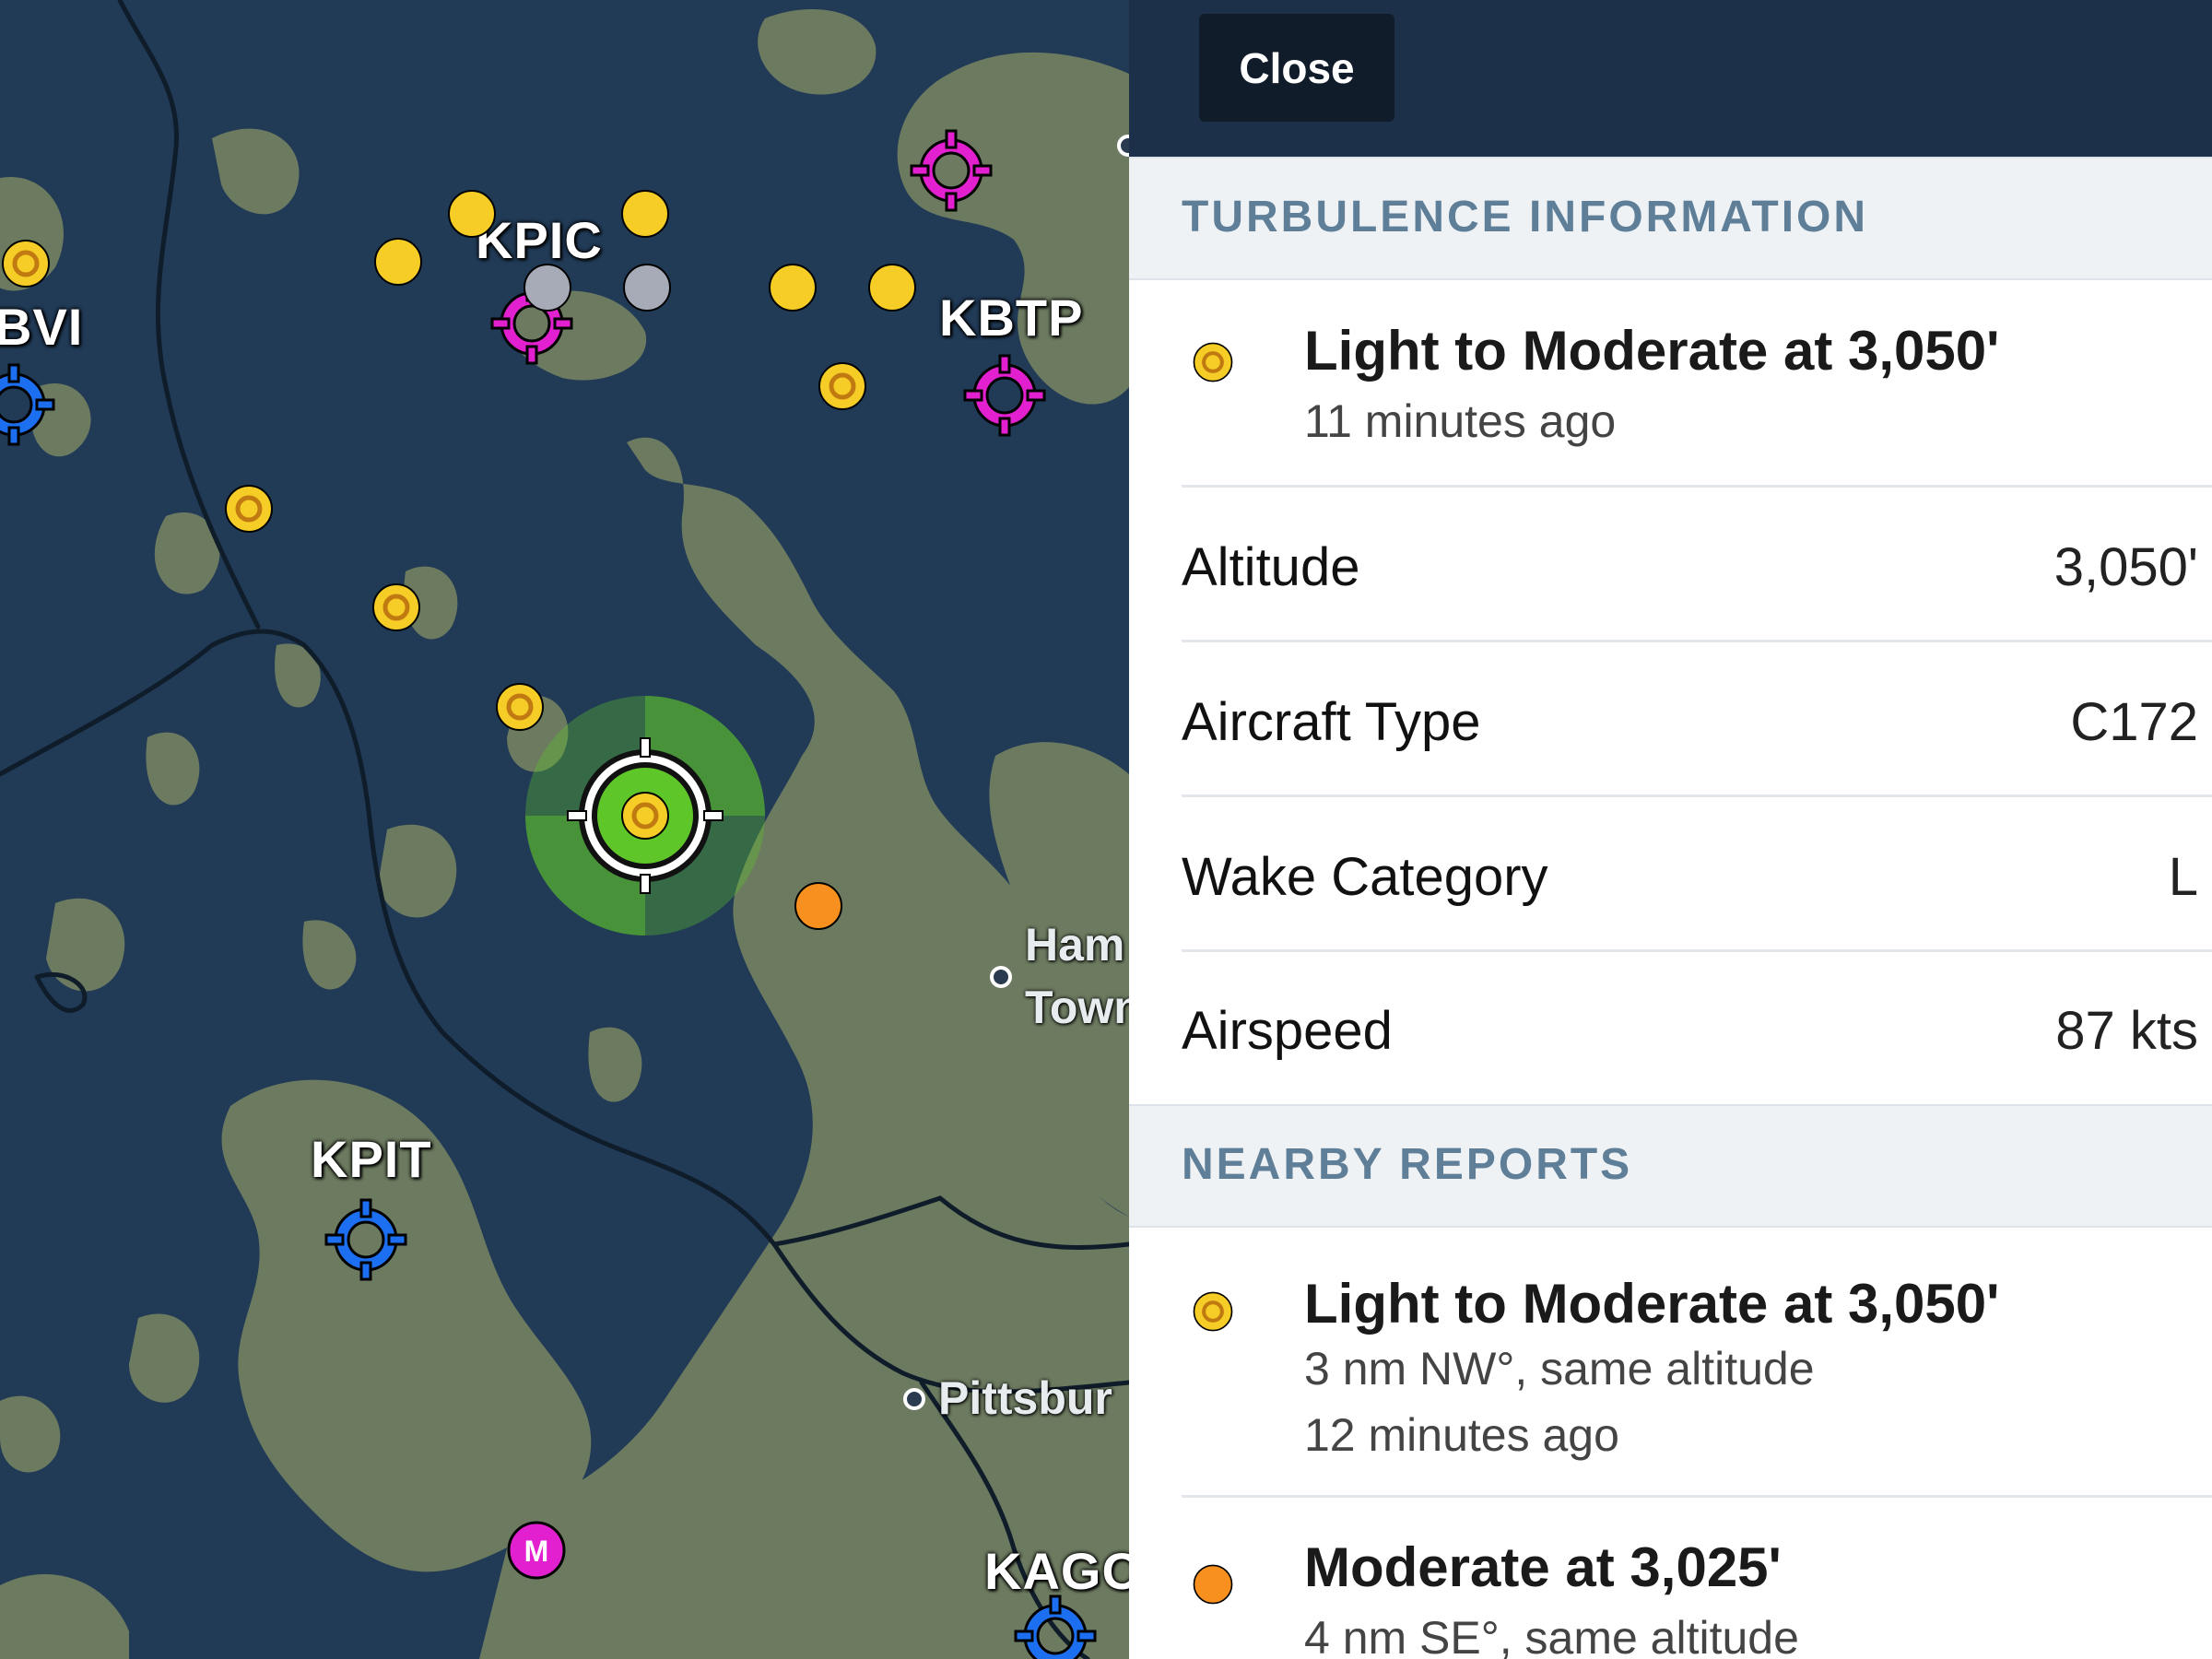 This screenshot has height=1659, width=2212. What do you see at coordinates (2183, 877) in the screenshot?
I see `detail-value-wake-category: L` at bounding box center [2183, 877].